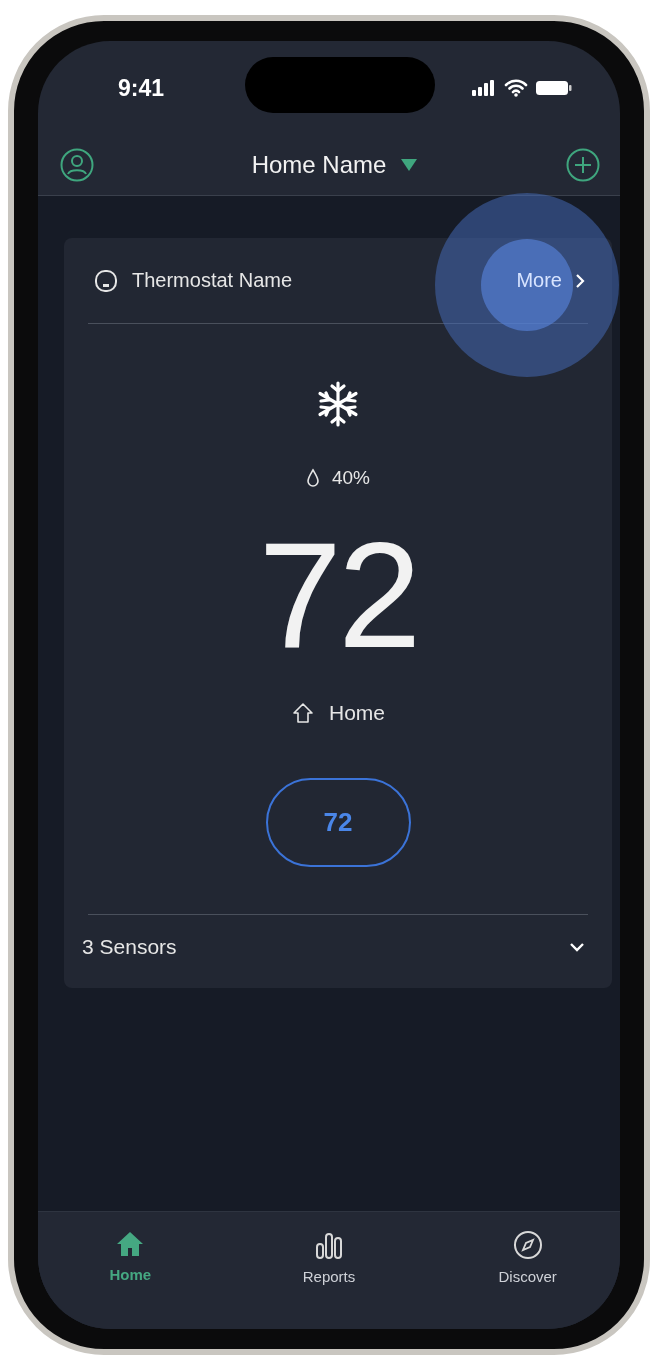 This screenshot has width=658, height=1361. What do you see at coordinates (520, 1270) in the screenshot?
I see `tab: Discover` at bounding box center [520, 1270].